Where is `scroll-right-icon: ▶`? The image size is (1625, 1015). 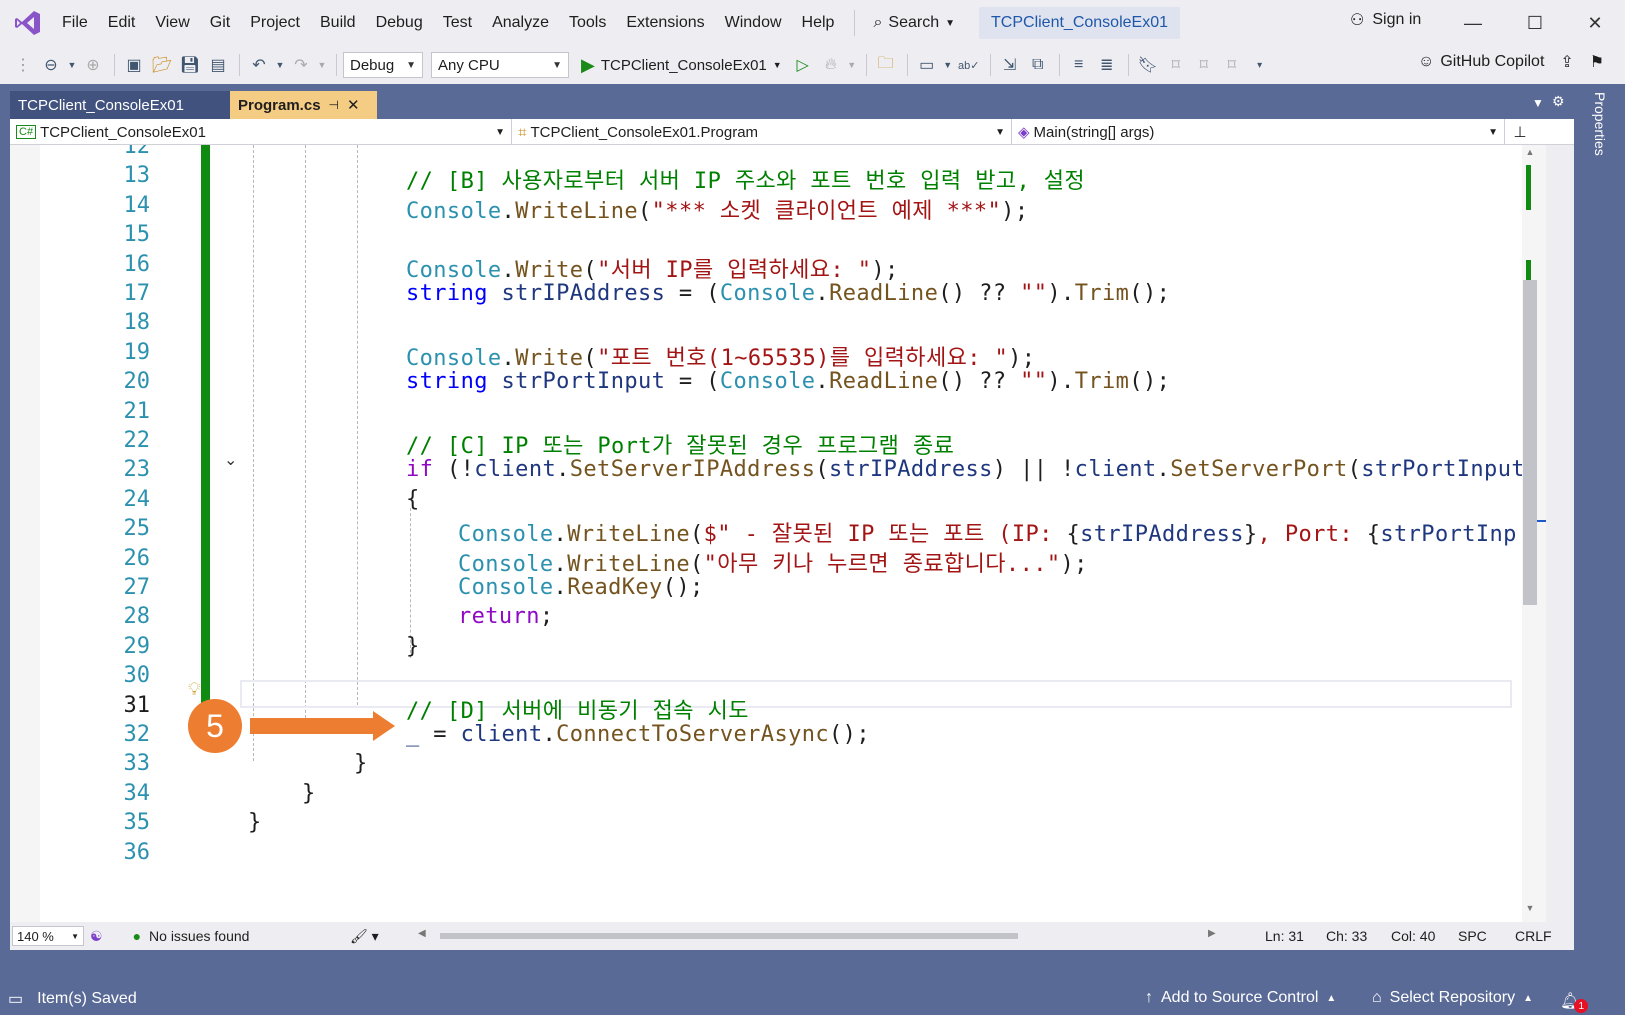 scroll-right-icon: ▶ is located at coordinates (1212, 933).